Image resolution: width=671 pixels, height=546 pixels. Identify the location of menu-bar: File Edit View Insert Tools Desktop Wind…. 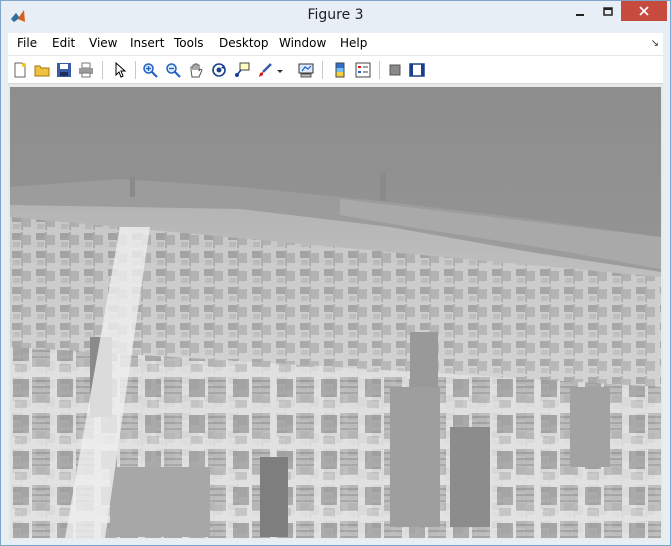
(335, 44).